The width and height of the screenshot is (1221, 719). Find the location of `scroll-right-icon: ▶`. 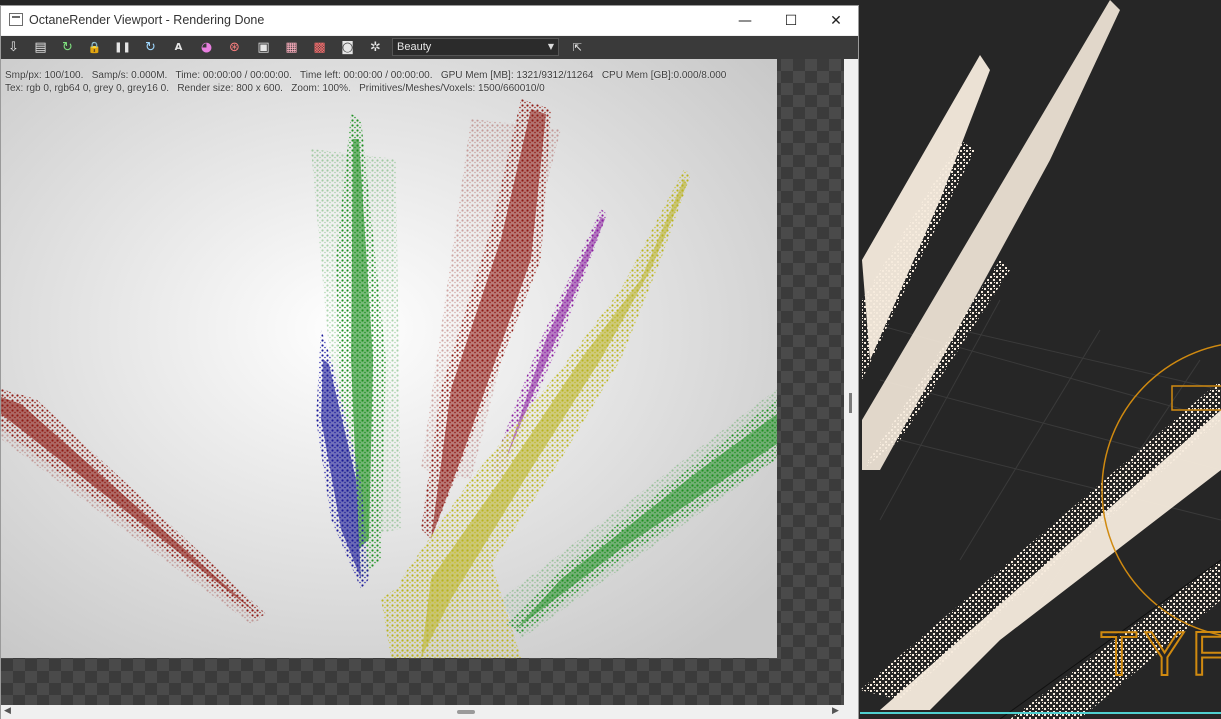

scroll-right-icon: ▶ is located at coordinates (835, 711).